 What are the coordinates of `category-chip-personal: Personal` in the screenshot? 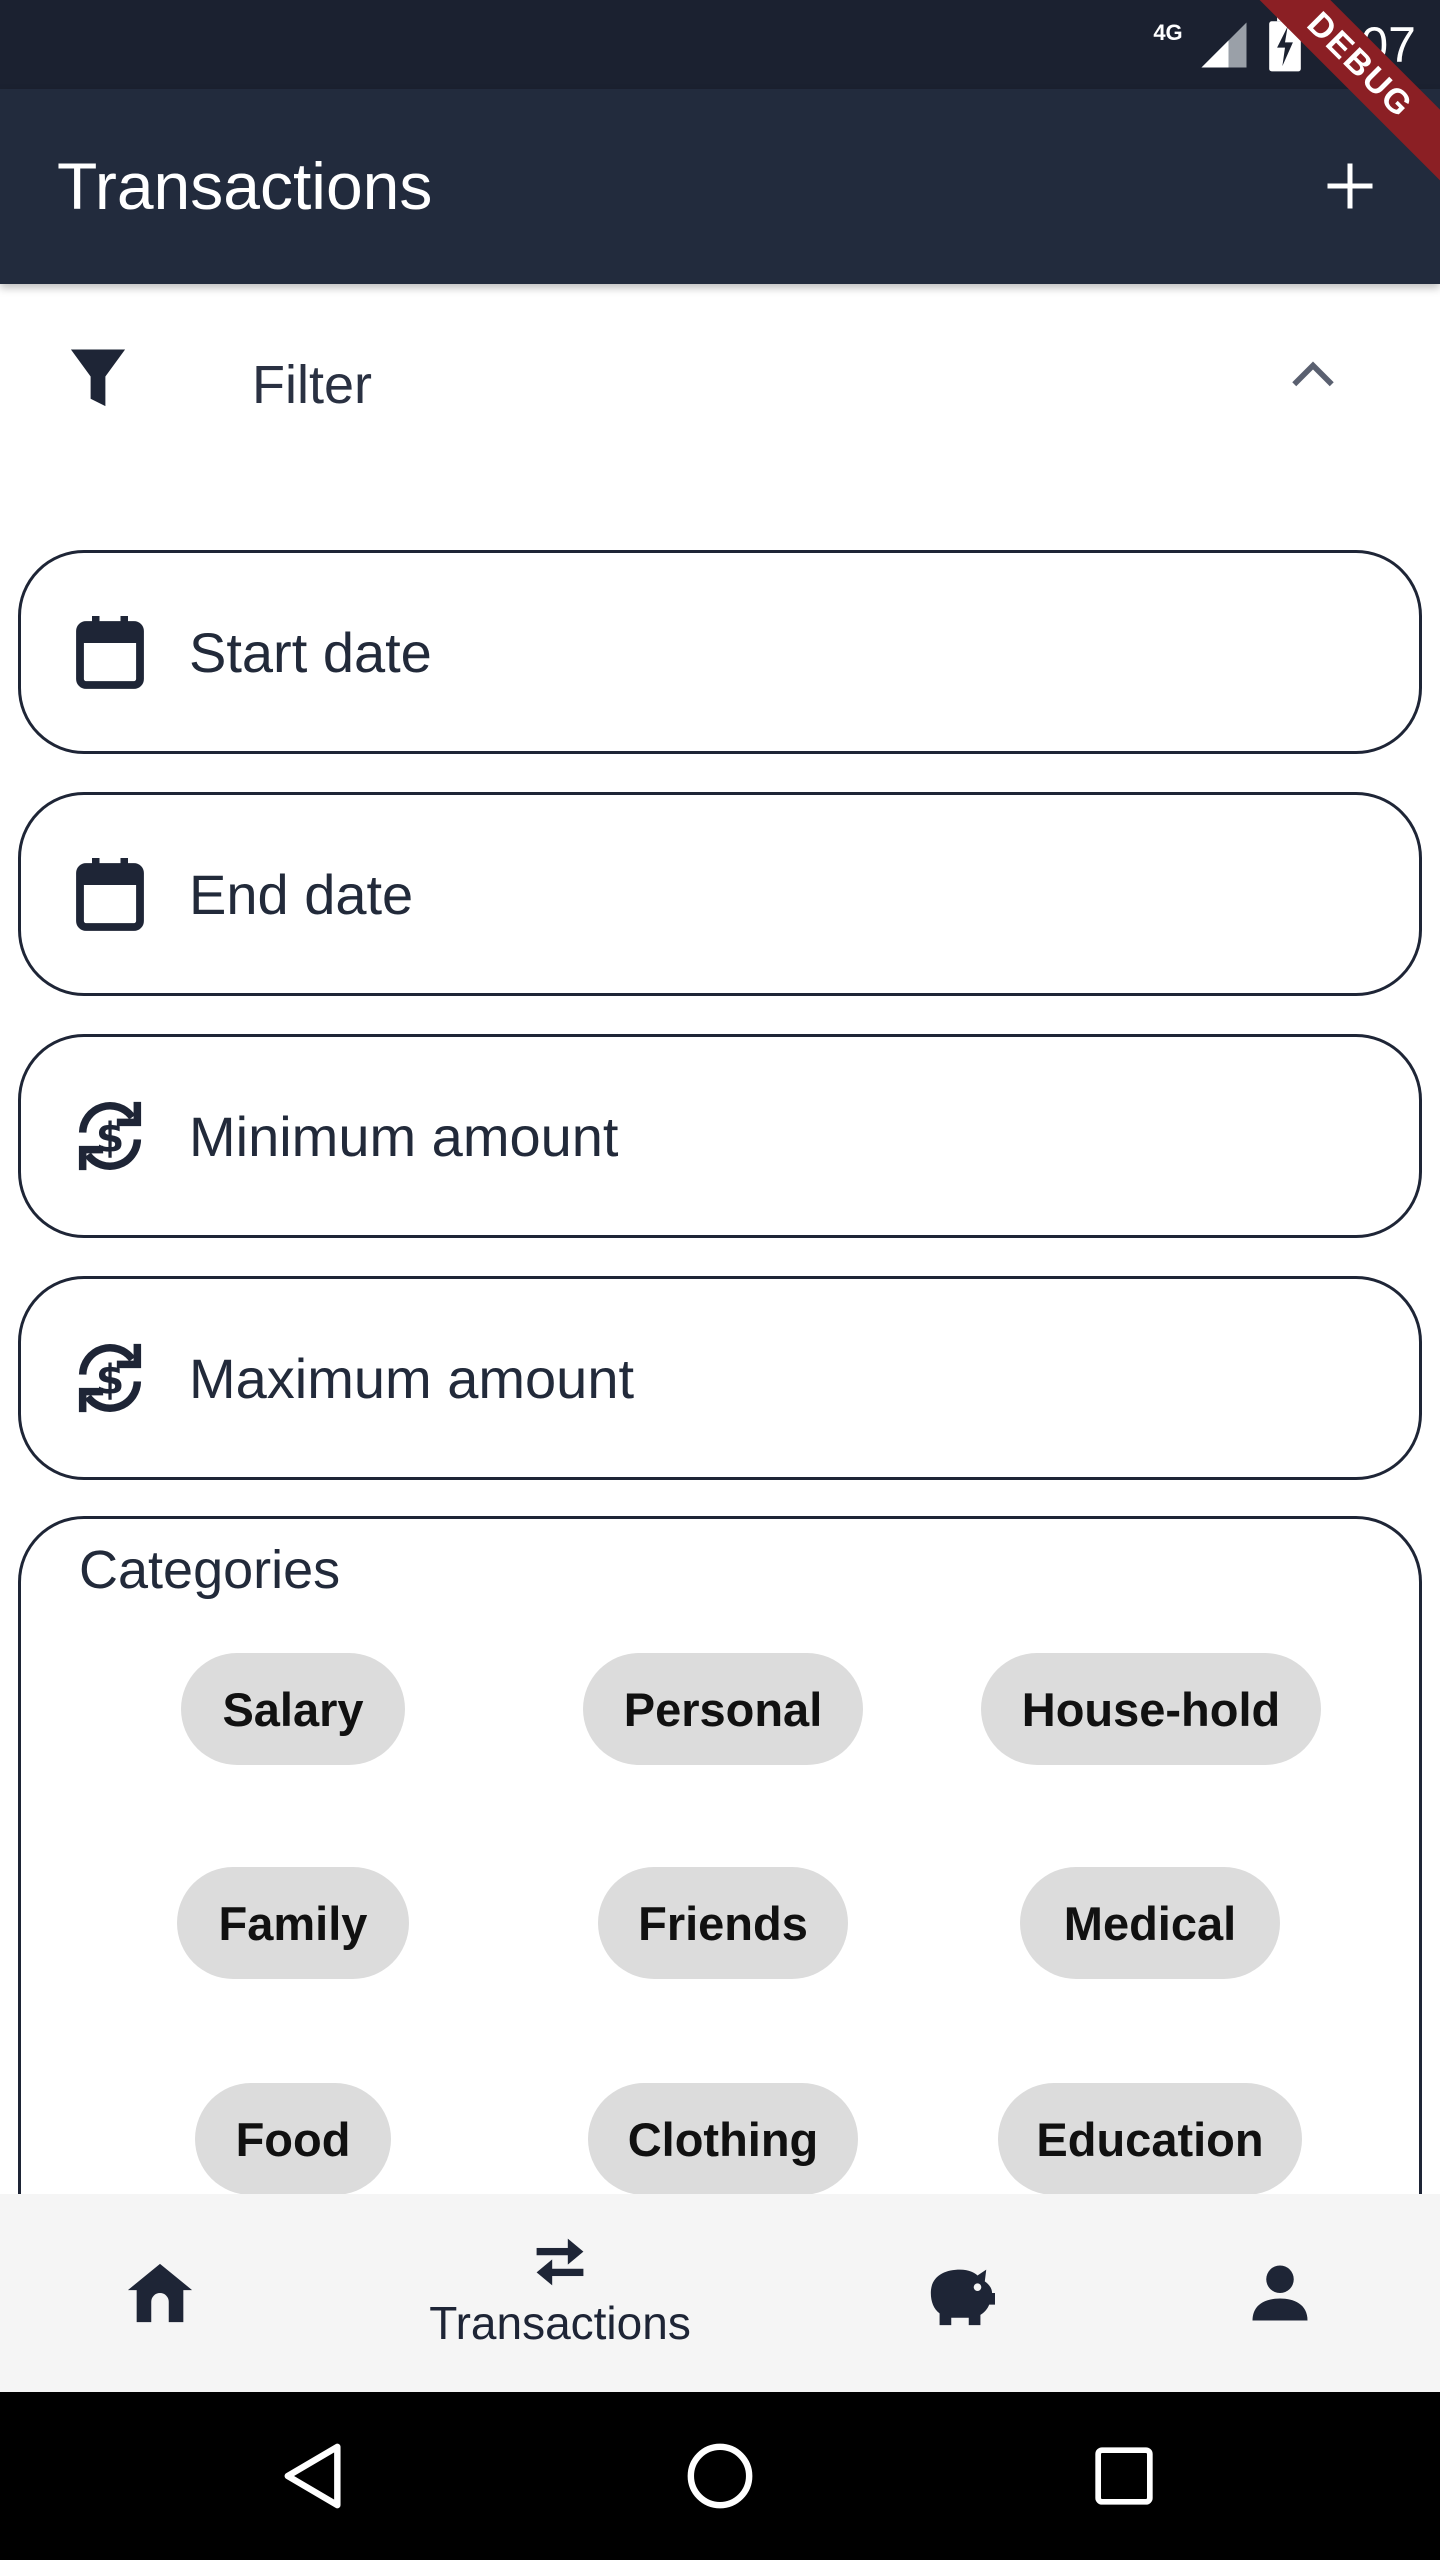 It's located at (723, 1709).